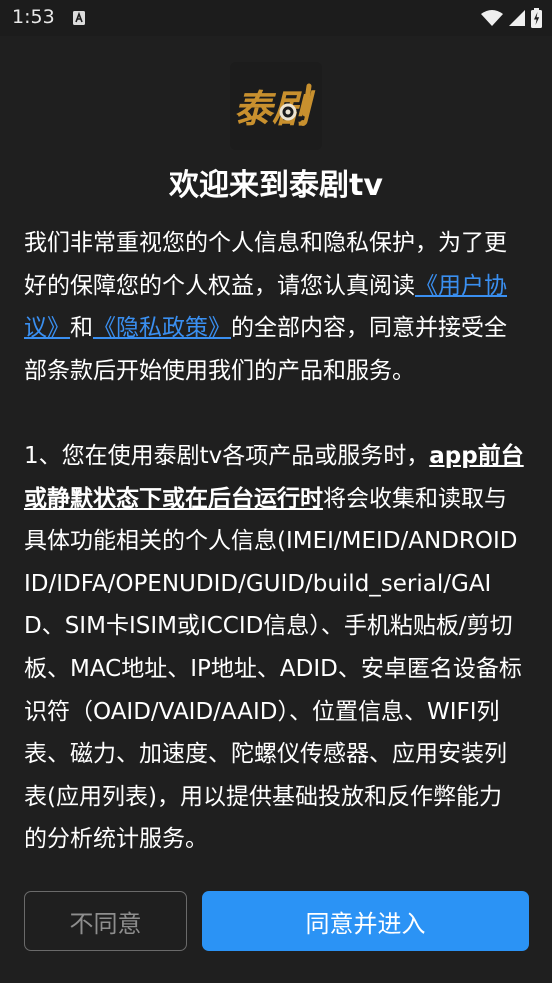 The height and width of the screenshot is (983, 552). What do you see at coordinates (508, 18) in the screenshot?
I see `status-icons` at bounding box center [508, 18].